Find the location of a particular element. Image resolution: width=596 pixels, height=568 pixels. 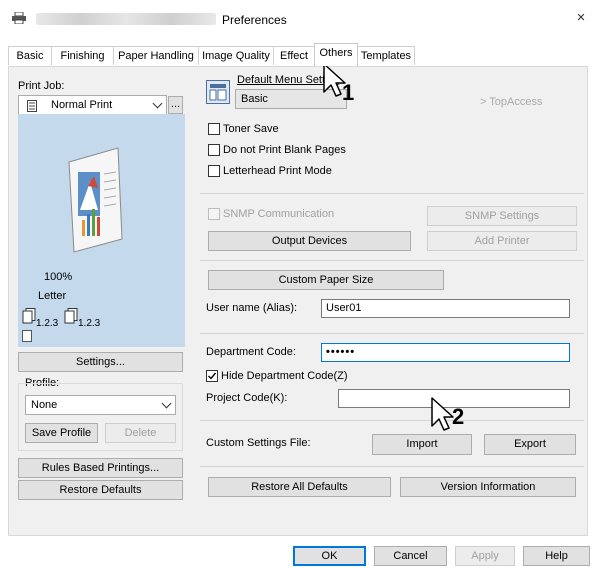

document-icon is located at coordinates (32, 106).